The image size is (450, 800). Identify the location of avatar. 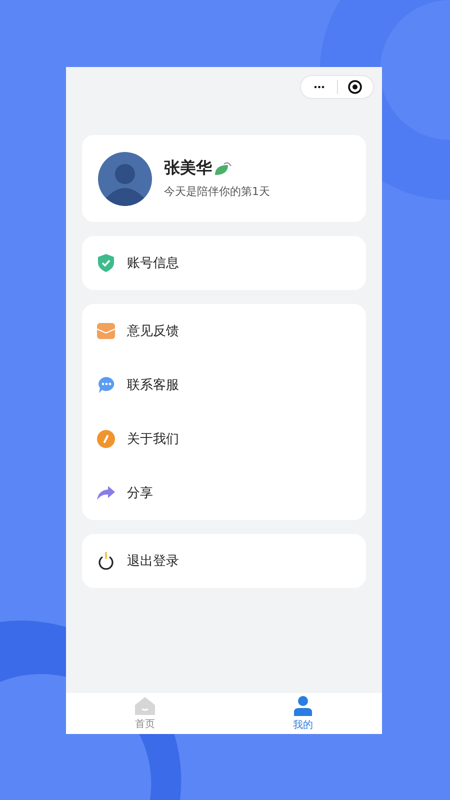
(125, 179).